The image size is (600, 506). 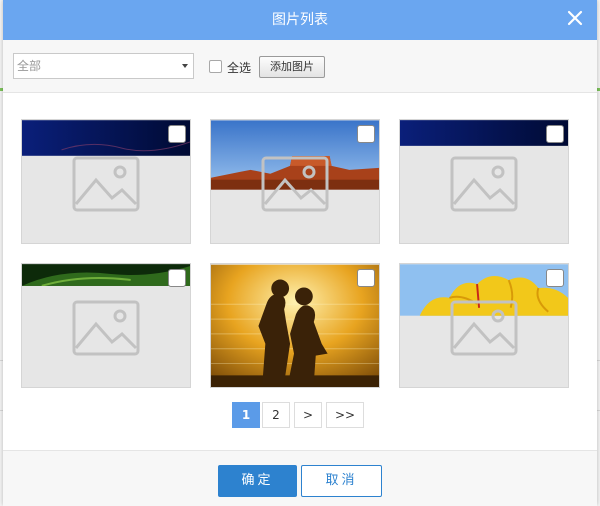 What do you see at coordinates (345, 415) in the screenshot?
I see `last-page-button: >>` at bounding box center [345, 415].